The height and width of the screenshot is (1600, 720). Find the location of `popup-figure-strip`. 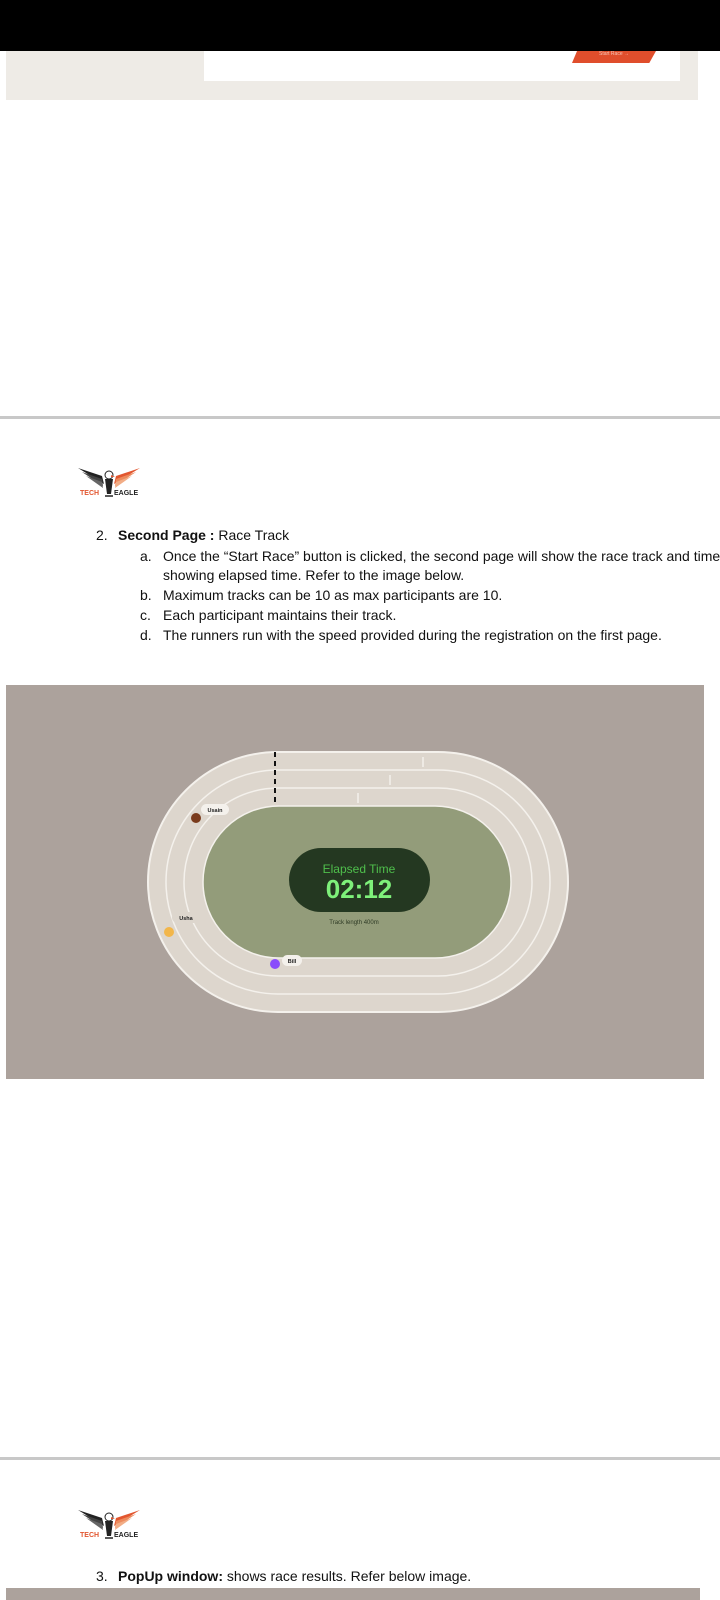

popup-figure-strip is located at coordinates (353, 1594).